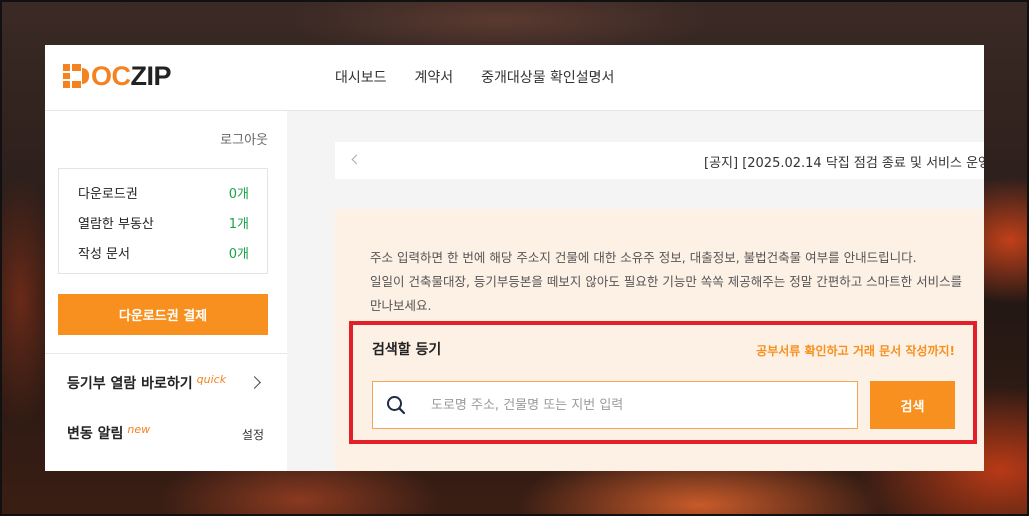 This screenshot has width=1029, height=516. I want to click on search-input, so click(641, 405).